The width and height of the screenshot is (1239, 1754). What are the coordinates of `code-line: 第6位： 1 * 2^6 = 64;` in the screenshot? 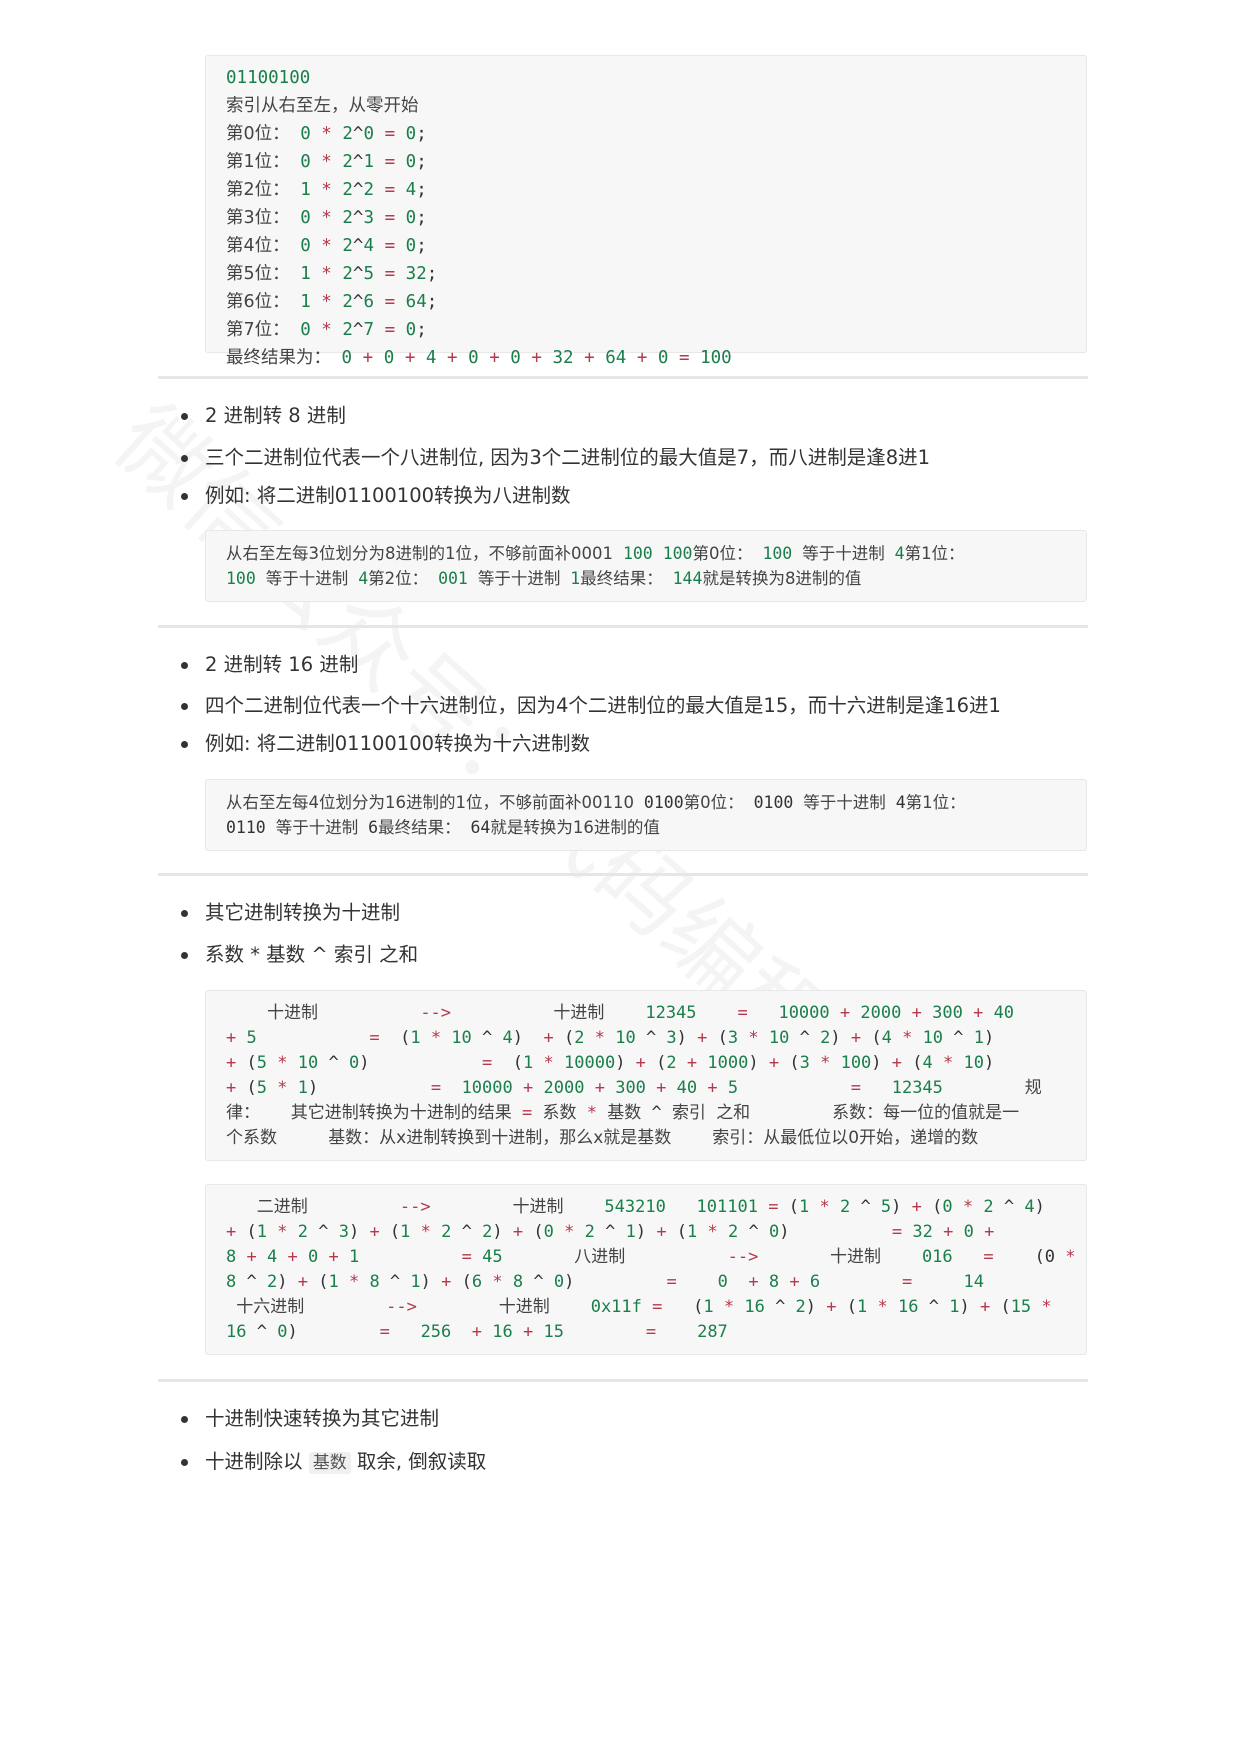 It's located at (646, 302).